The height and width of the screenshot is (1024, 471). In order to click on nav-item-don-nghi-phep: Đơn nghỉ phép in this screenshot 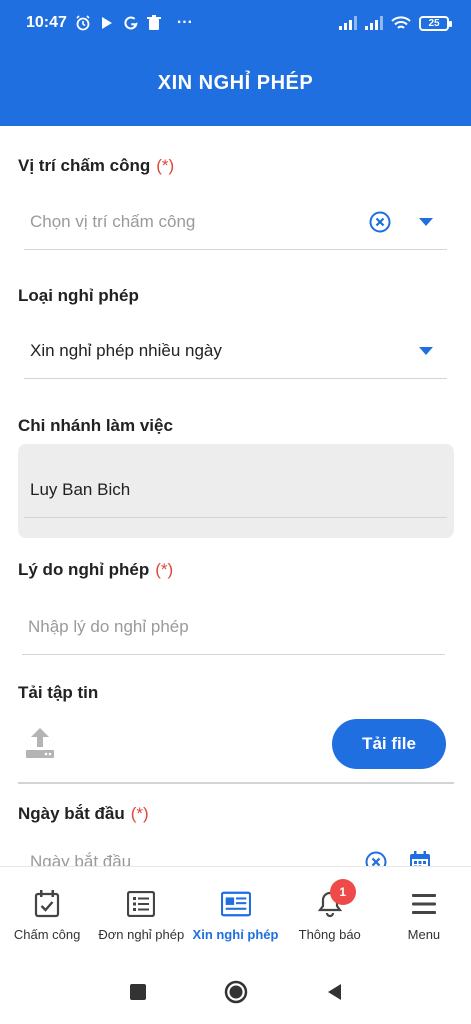, I will do `click(141, 913)`.